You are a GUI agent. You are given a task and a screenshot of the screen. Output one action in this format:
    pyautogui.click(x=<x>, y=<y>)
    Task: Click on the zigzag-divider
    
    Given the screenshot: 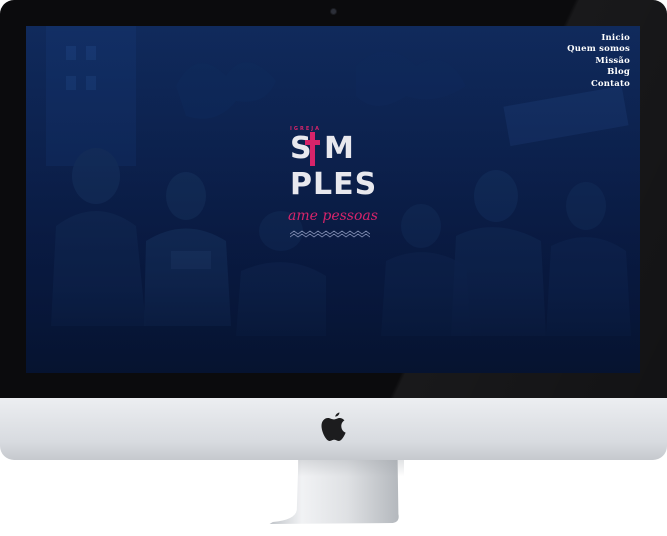 What is the action you would take?
    pyautogui.click(x=330, y=234)
    